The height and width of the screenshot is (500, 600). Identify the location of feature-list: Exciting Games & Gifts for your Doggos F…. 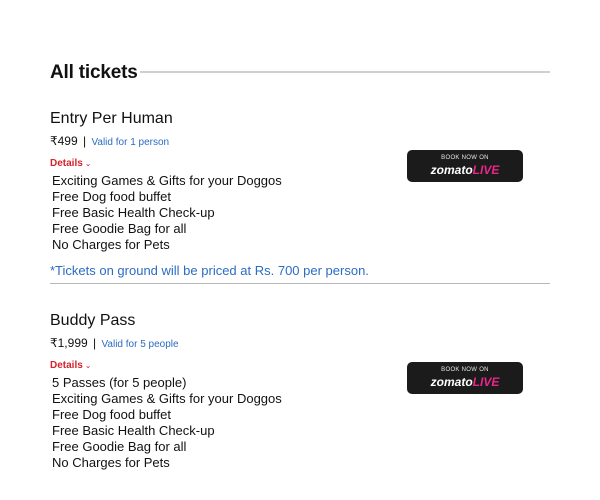
(301, 213).